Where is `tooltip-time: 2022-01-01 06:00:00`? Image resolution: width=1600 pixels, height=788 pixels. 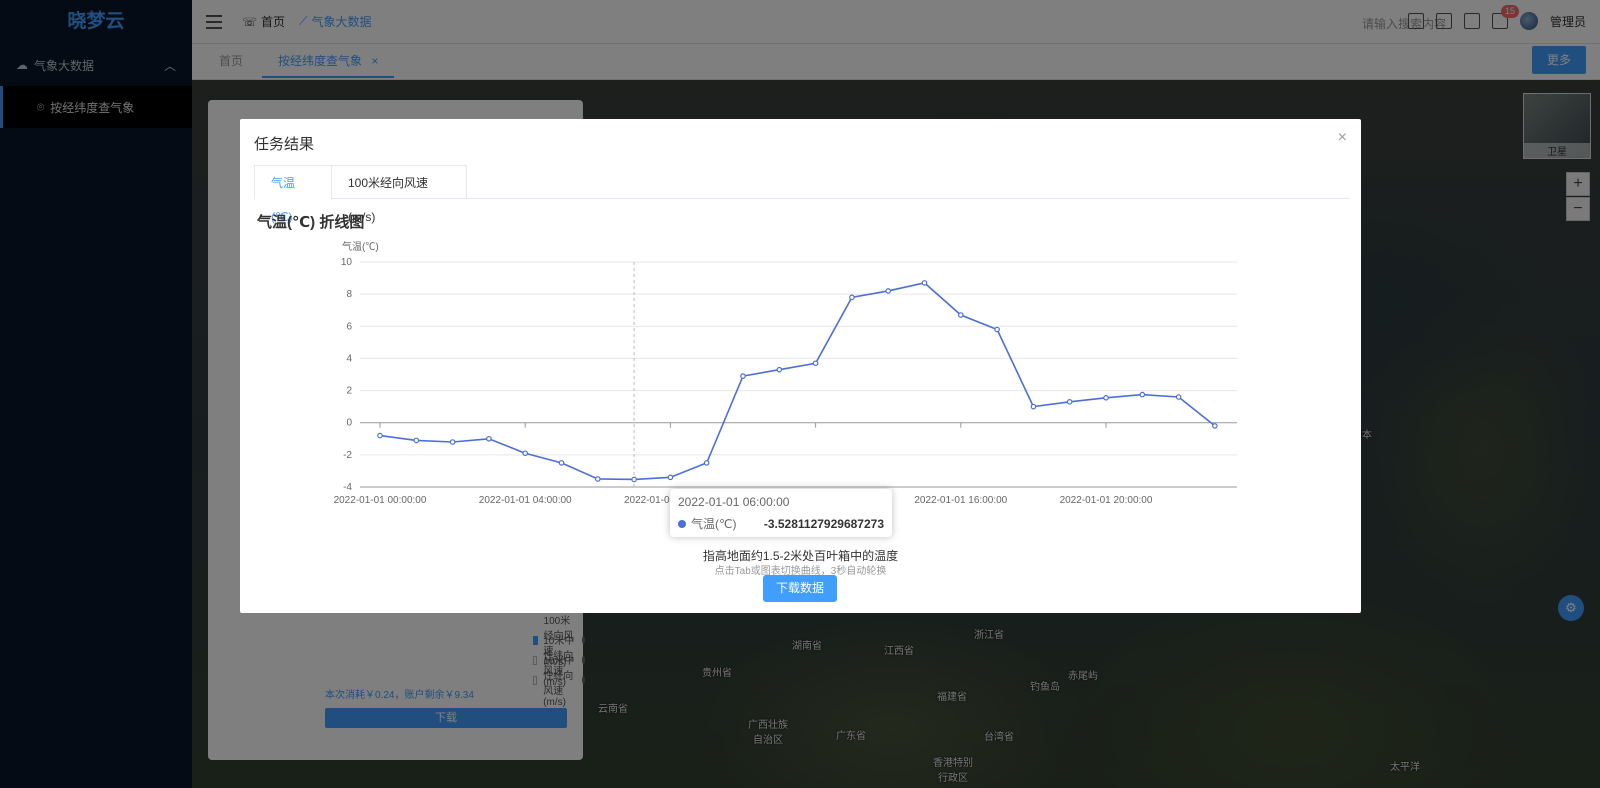
tooltip-time: 2022-01-01 06:00:00 is located at coordinates (734, 502).